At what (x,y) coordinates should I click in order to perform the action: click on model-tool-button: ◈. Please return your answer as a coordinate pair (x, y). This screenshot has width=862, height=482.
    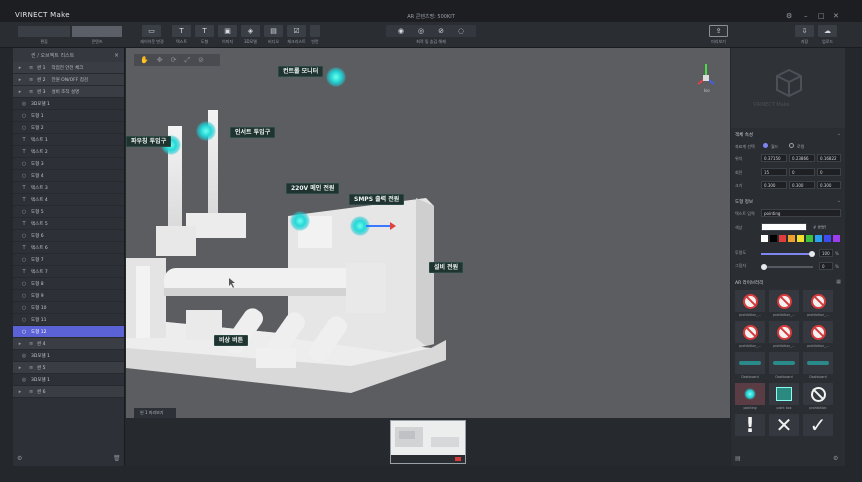
    Looking at the image, I should click on (250, 31).